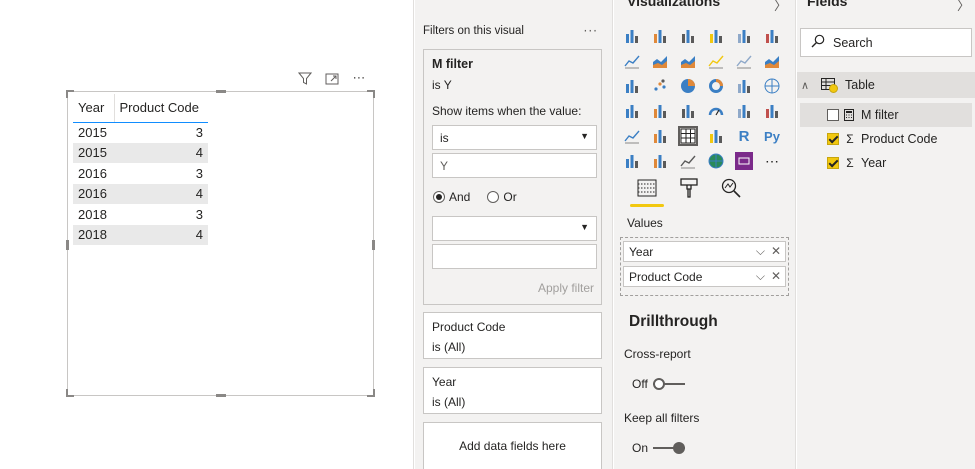 The width and height of the screenshot is (975, 469). Describe the element at coordinates (591, 31) in the screenshot. I see `filters-more-icon: ···` at that location.